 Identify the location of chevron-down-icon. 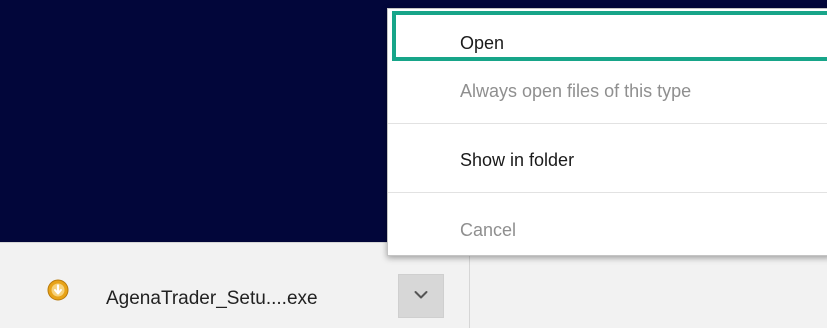
(421, 296).